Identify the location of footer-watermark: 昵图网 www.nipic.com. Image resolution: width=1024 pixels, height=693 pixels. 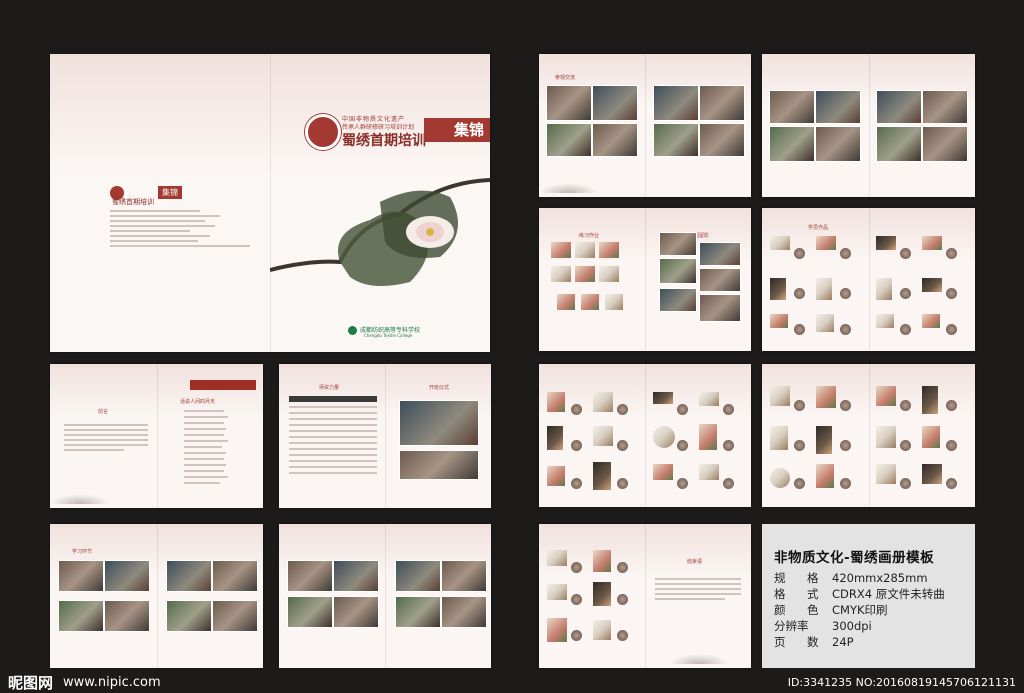
(138, 682).